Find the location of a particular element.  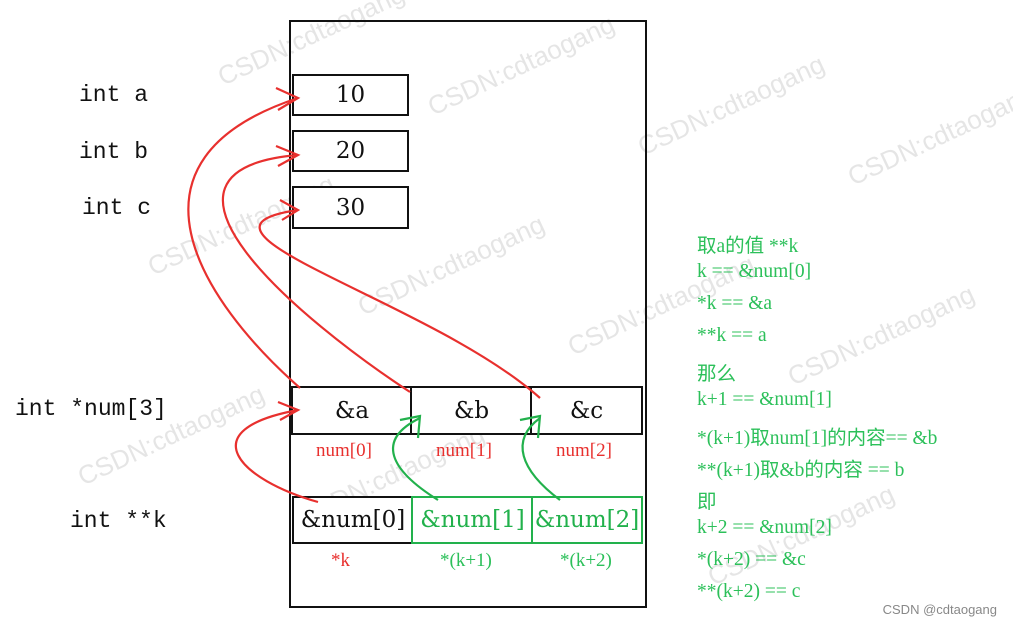

note-line: 即 is located at coordinates (707, 502).